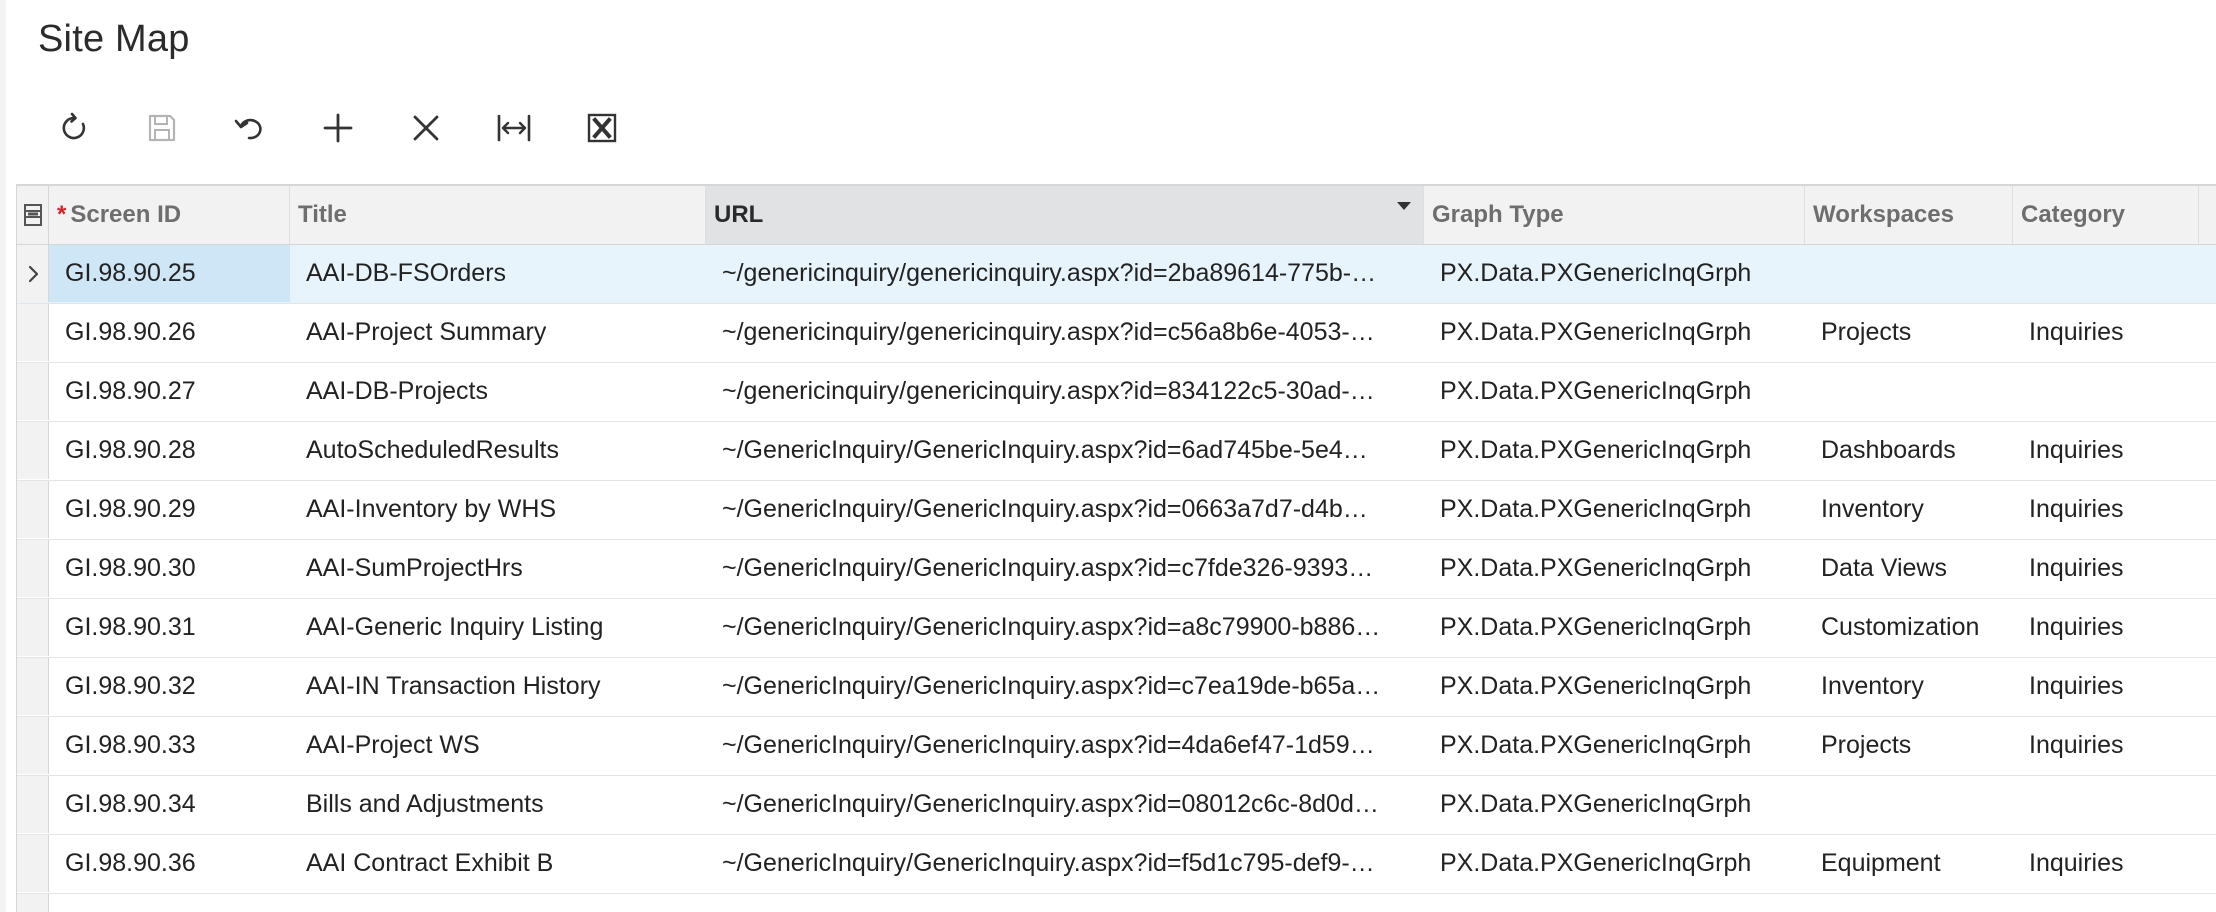  What do you see at coordinates (169, 332) in the screenshot?
I see `cell-screen-id: GI.98.90.26` at bounding box center [169, 332].